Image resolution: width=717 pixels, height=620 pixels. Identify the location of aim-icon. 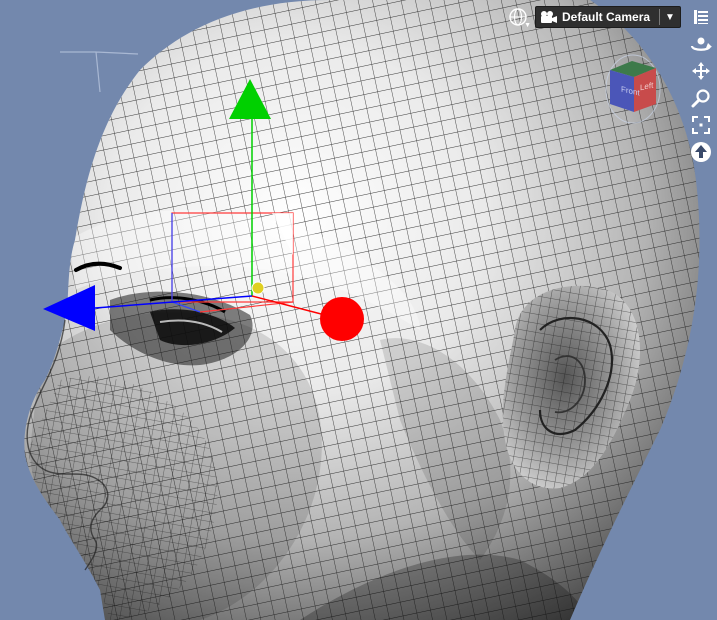
(701, 152).